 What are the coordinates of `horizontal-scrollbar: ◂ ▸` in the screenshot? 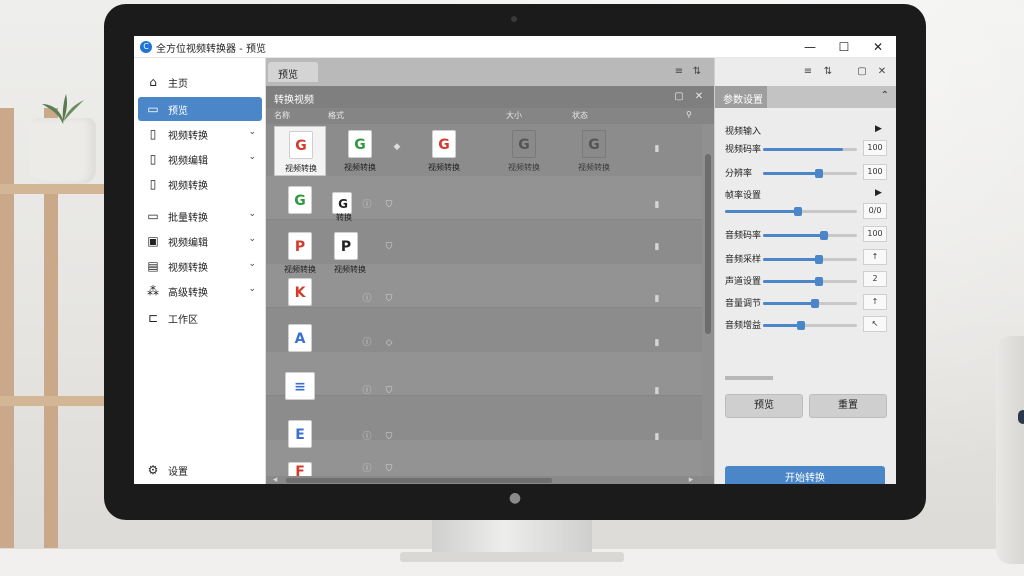 It's located at (490, 479).